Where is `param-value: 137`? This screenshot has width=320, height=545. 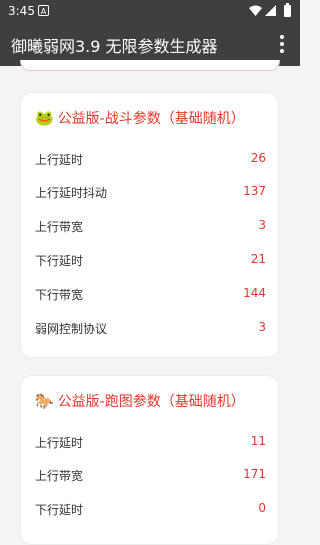 param-value: 137 is located at coordinates (254, 191).